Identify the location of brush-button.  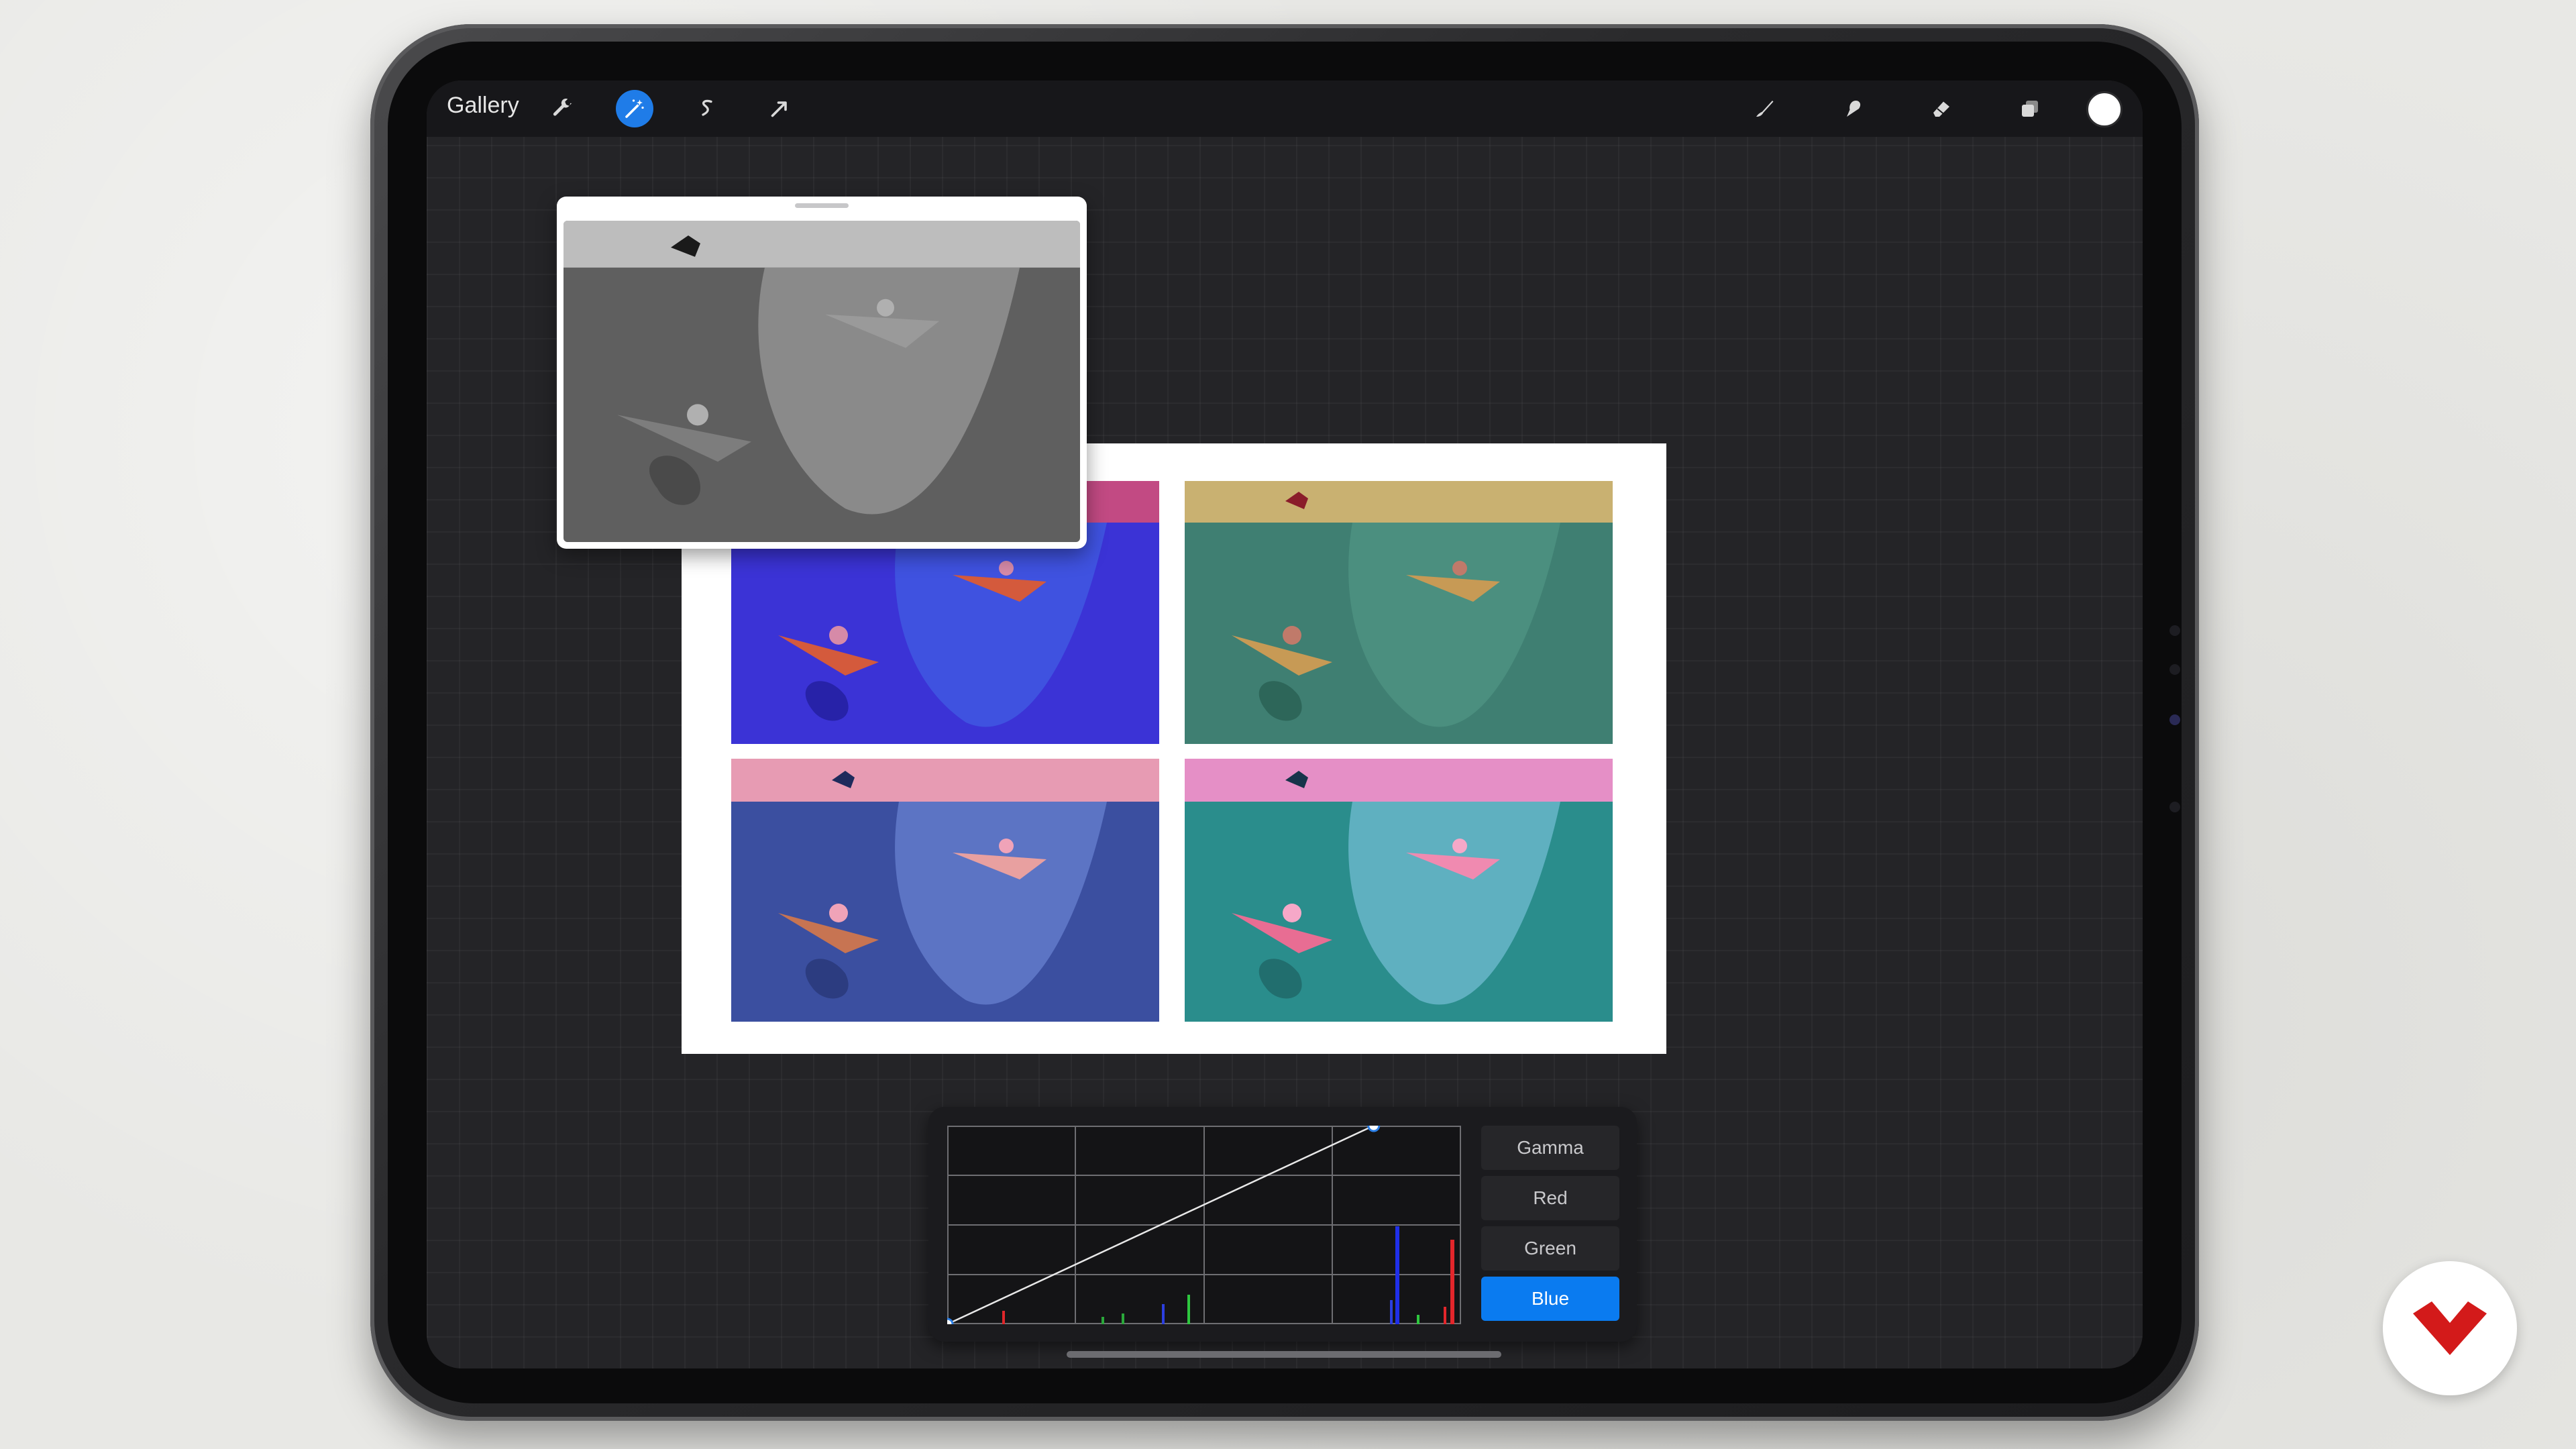
(1764, 108).